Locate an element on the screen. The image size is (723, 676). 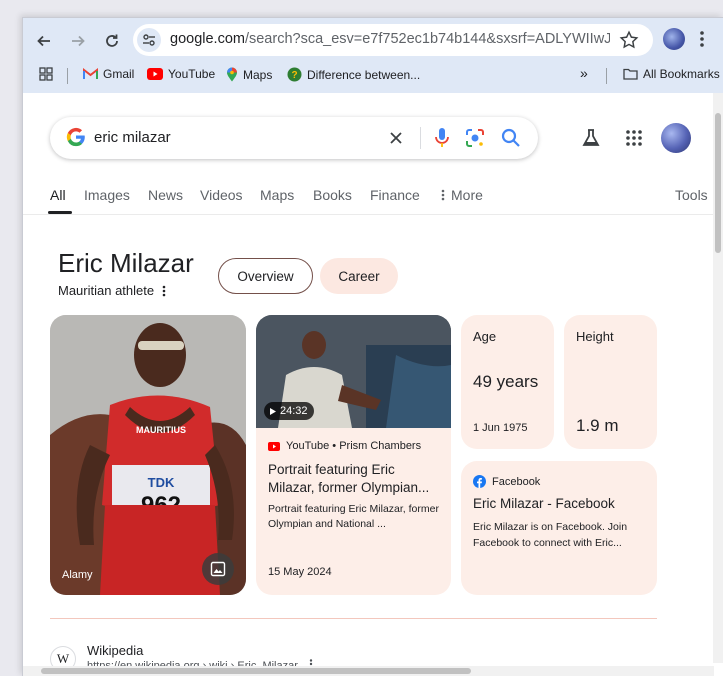
jersey-text: MAURITIUS is located at coordinates (161, 430).